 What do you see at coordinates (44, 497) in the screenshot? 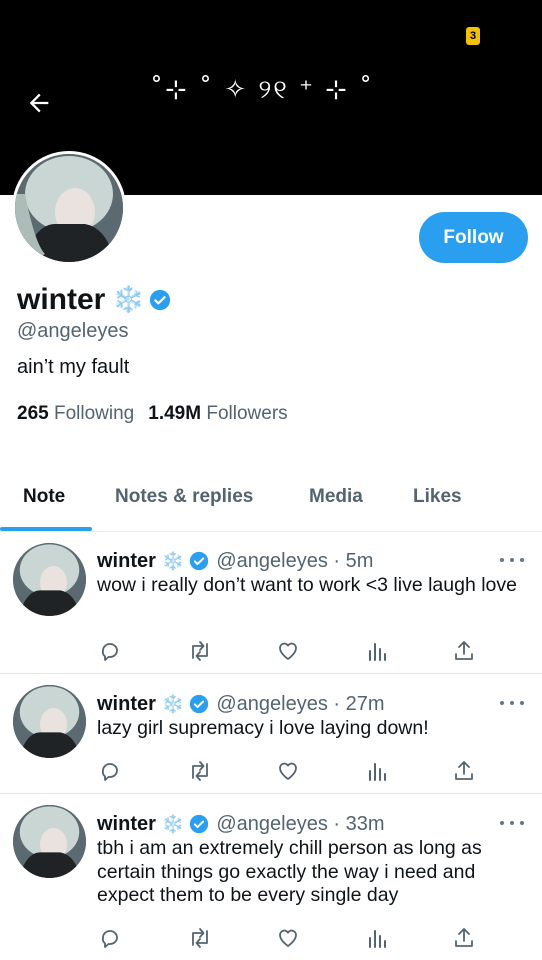
I see `tab-note: Note` at bounding box center [44, 497].